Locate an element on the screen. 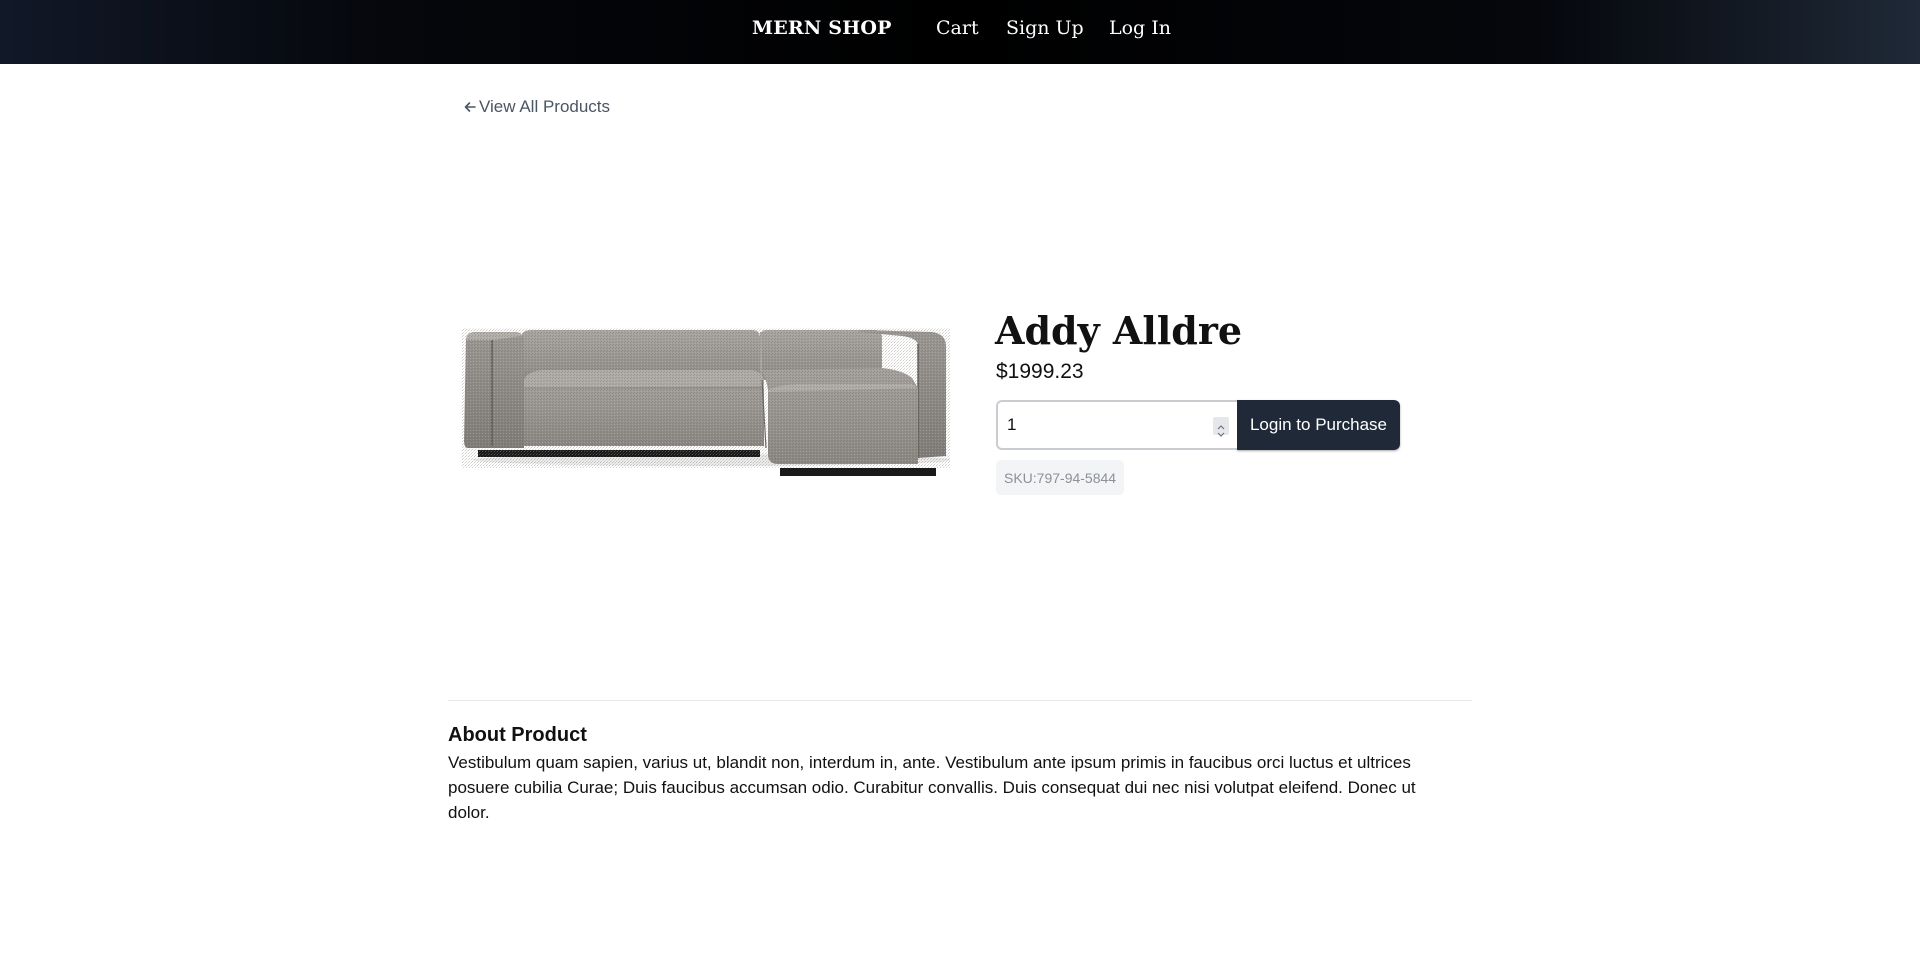 This screenshot has height=970, width=1920. view-all-products-link: View All Products is located at coordinates (536, 107).